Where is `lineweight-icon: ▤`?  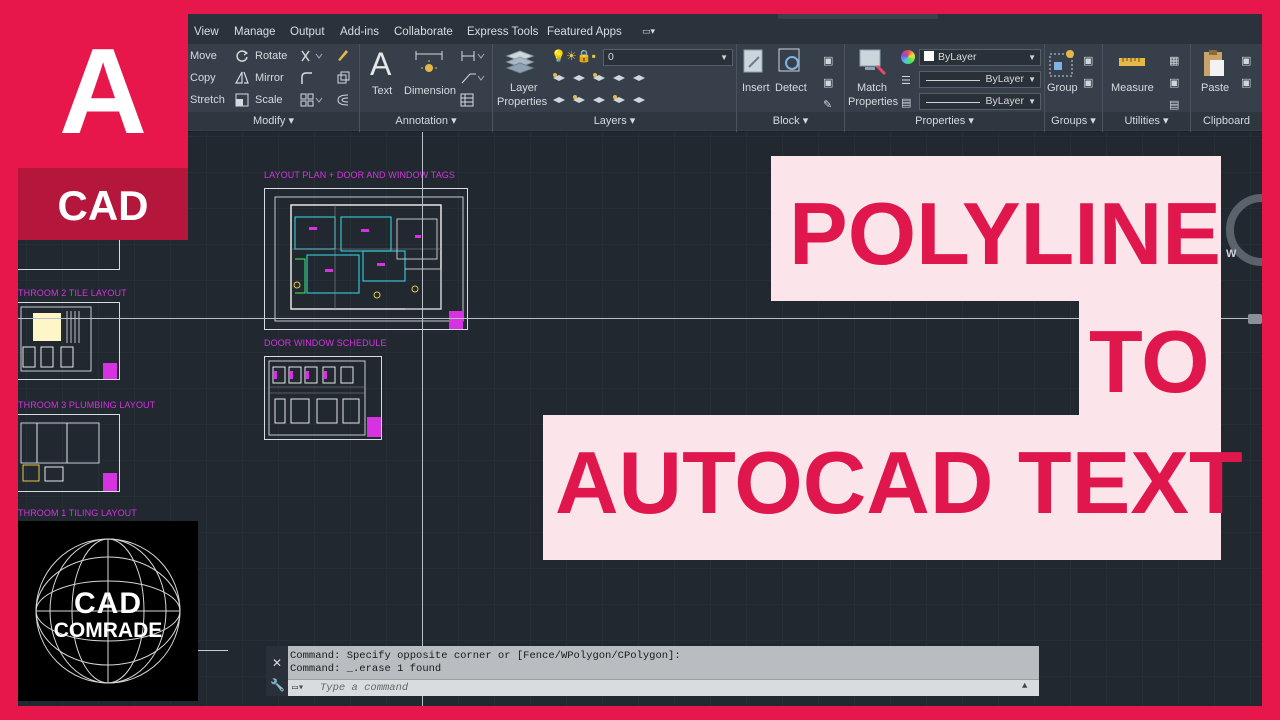
lineweight-icon: ▤ is located at coordinates (906, 103).